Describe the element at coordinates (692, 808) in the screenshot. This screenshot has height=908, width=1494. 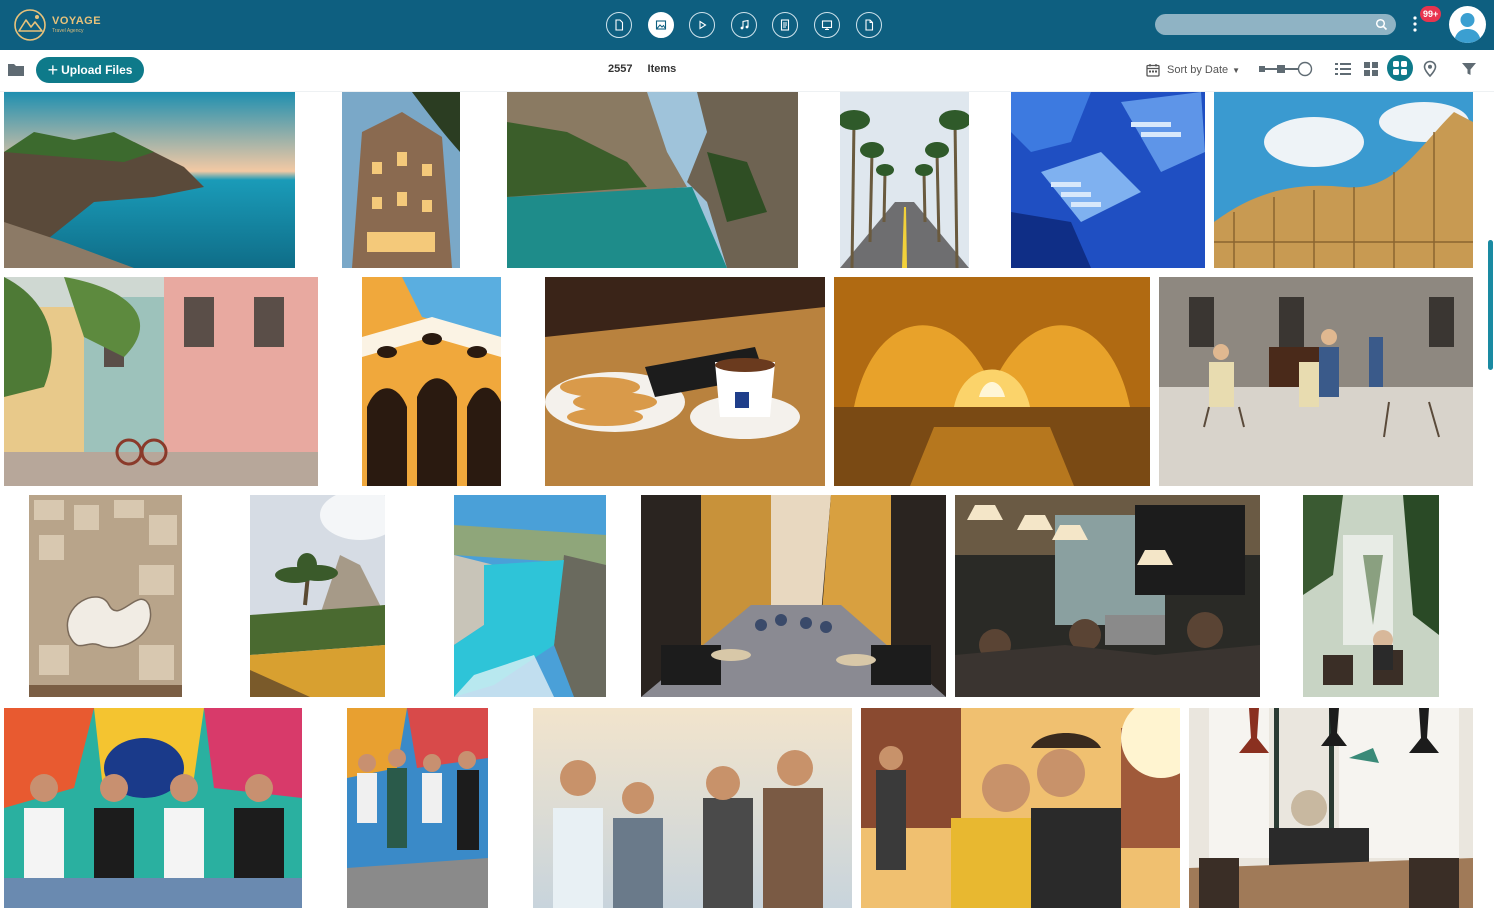
I see `photo-sunset-friends` at that location.